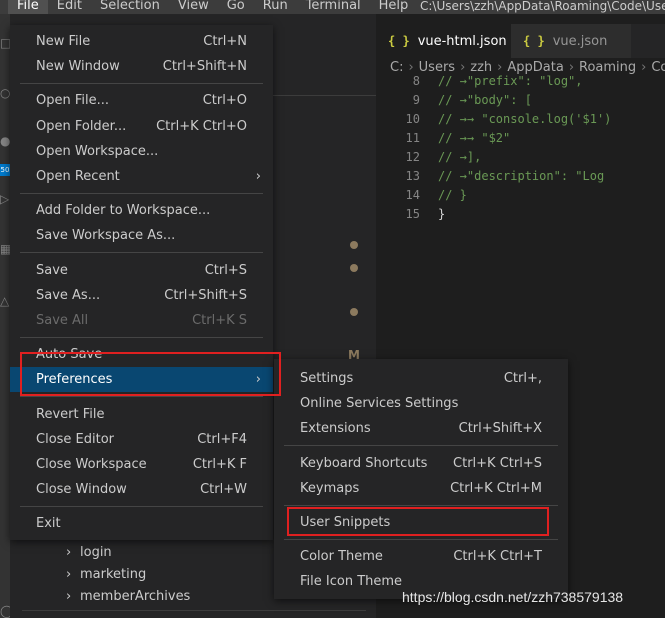 This screenshot has height=618, width=665. Describe the element at coordinates (525, 119) in the screenshot. I see `line-text: // →→ "console.log('$1')` at that location.